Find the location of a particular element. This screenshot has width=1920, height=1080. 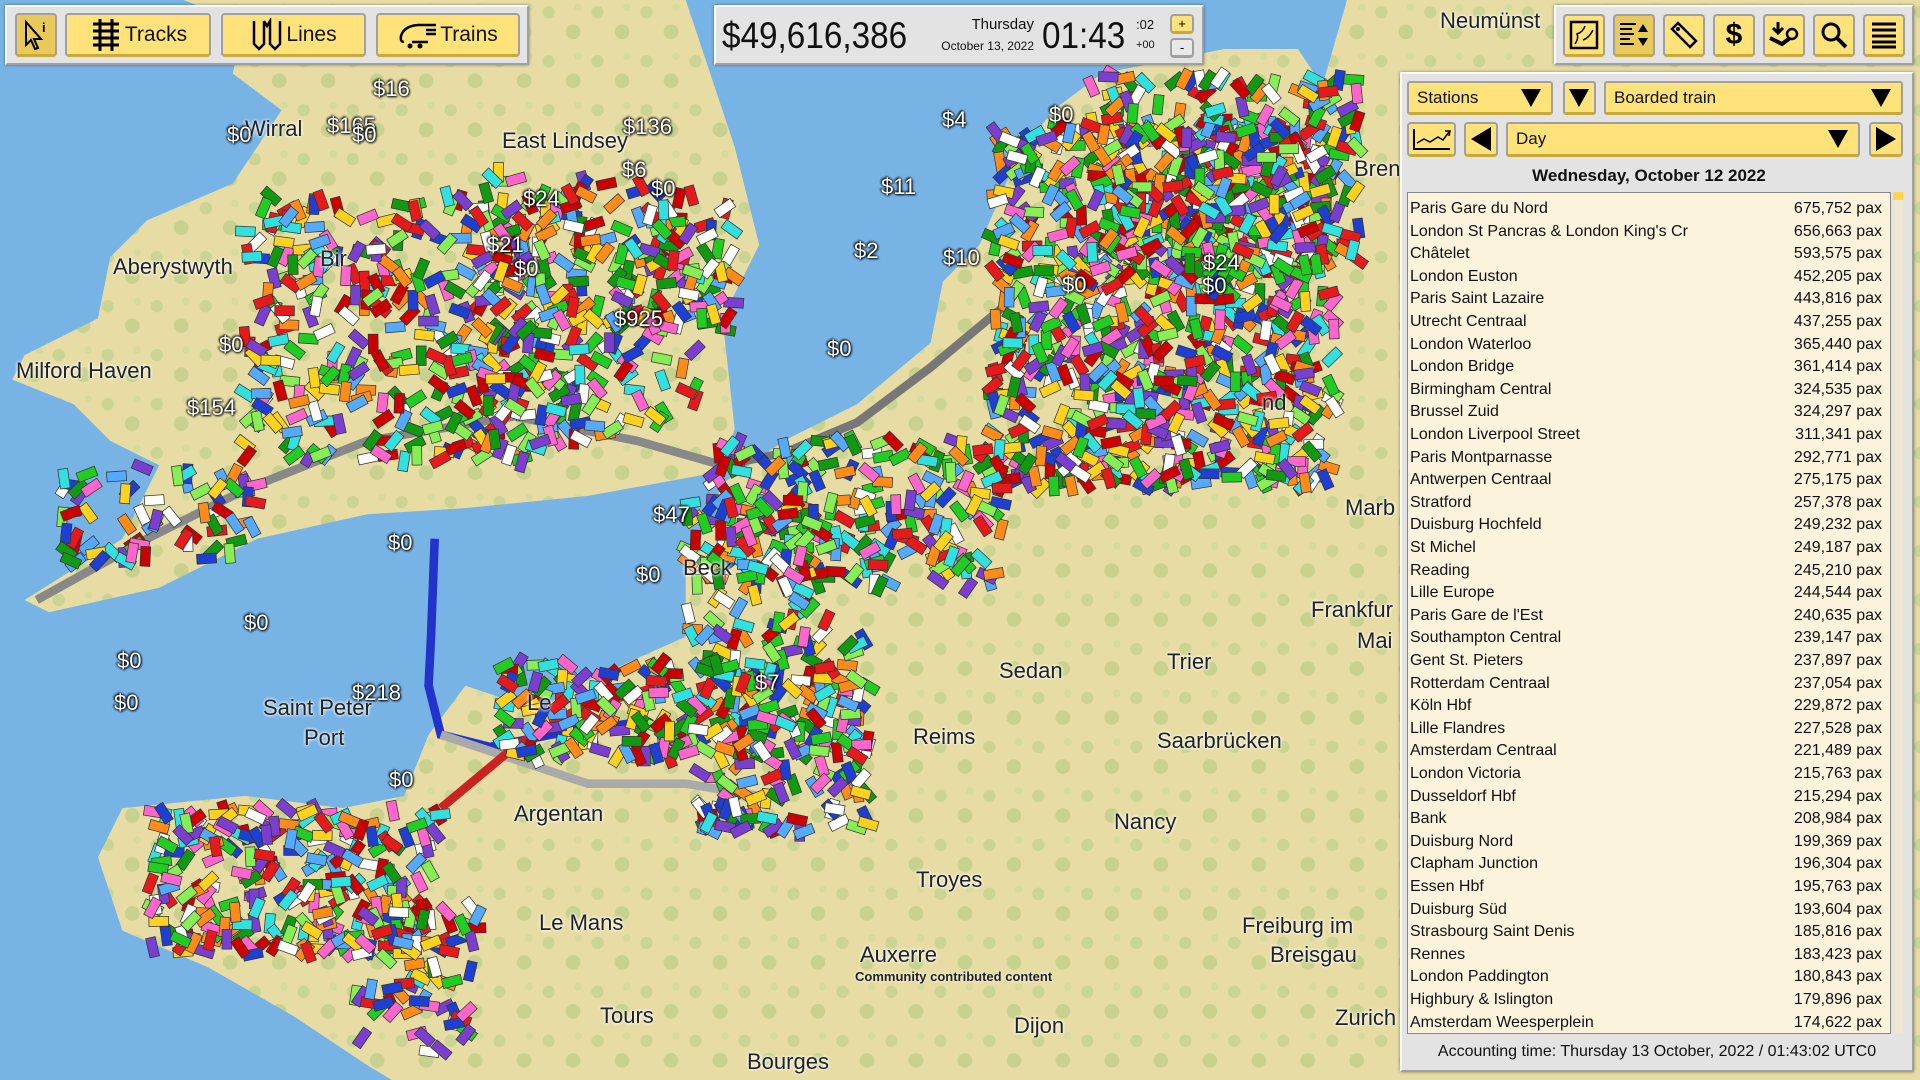

trains-button: Trains is located at coordinates (448, 35).